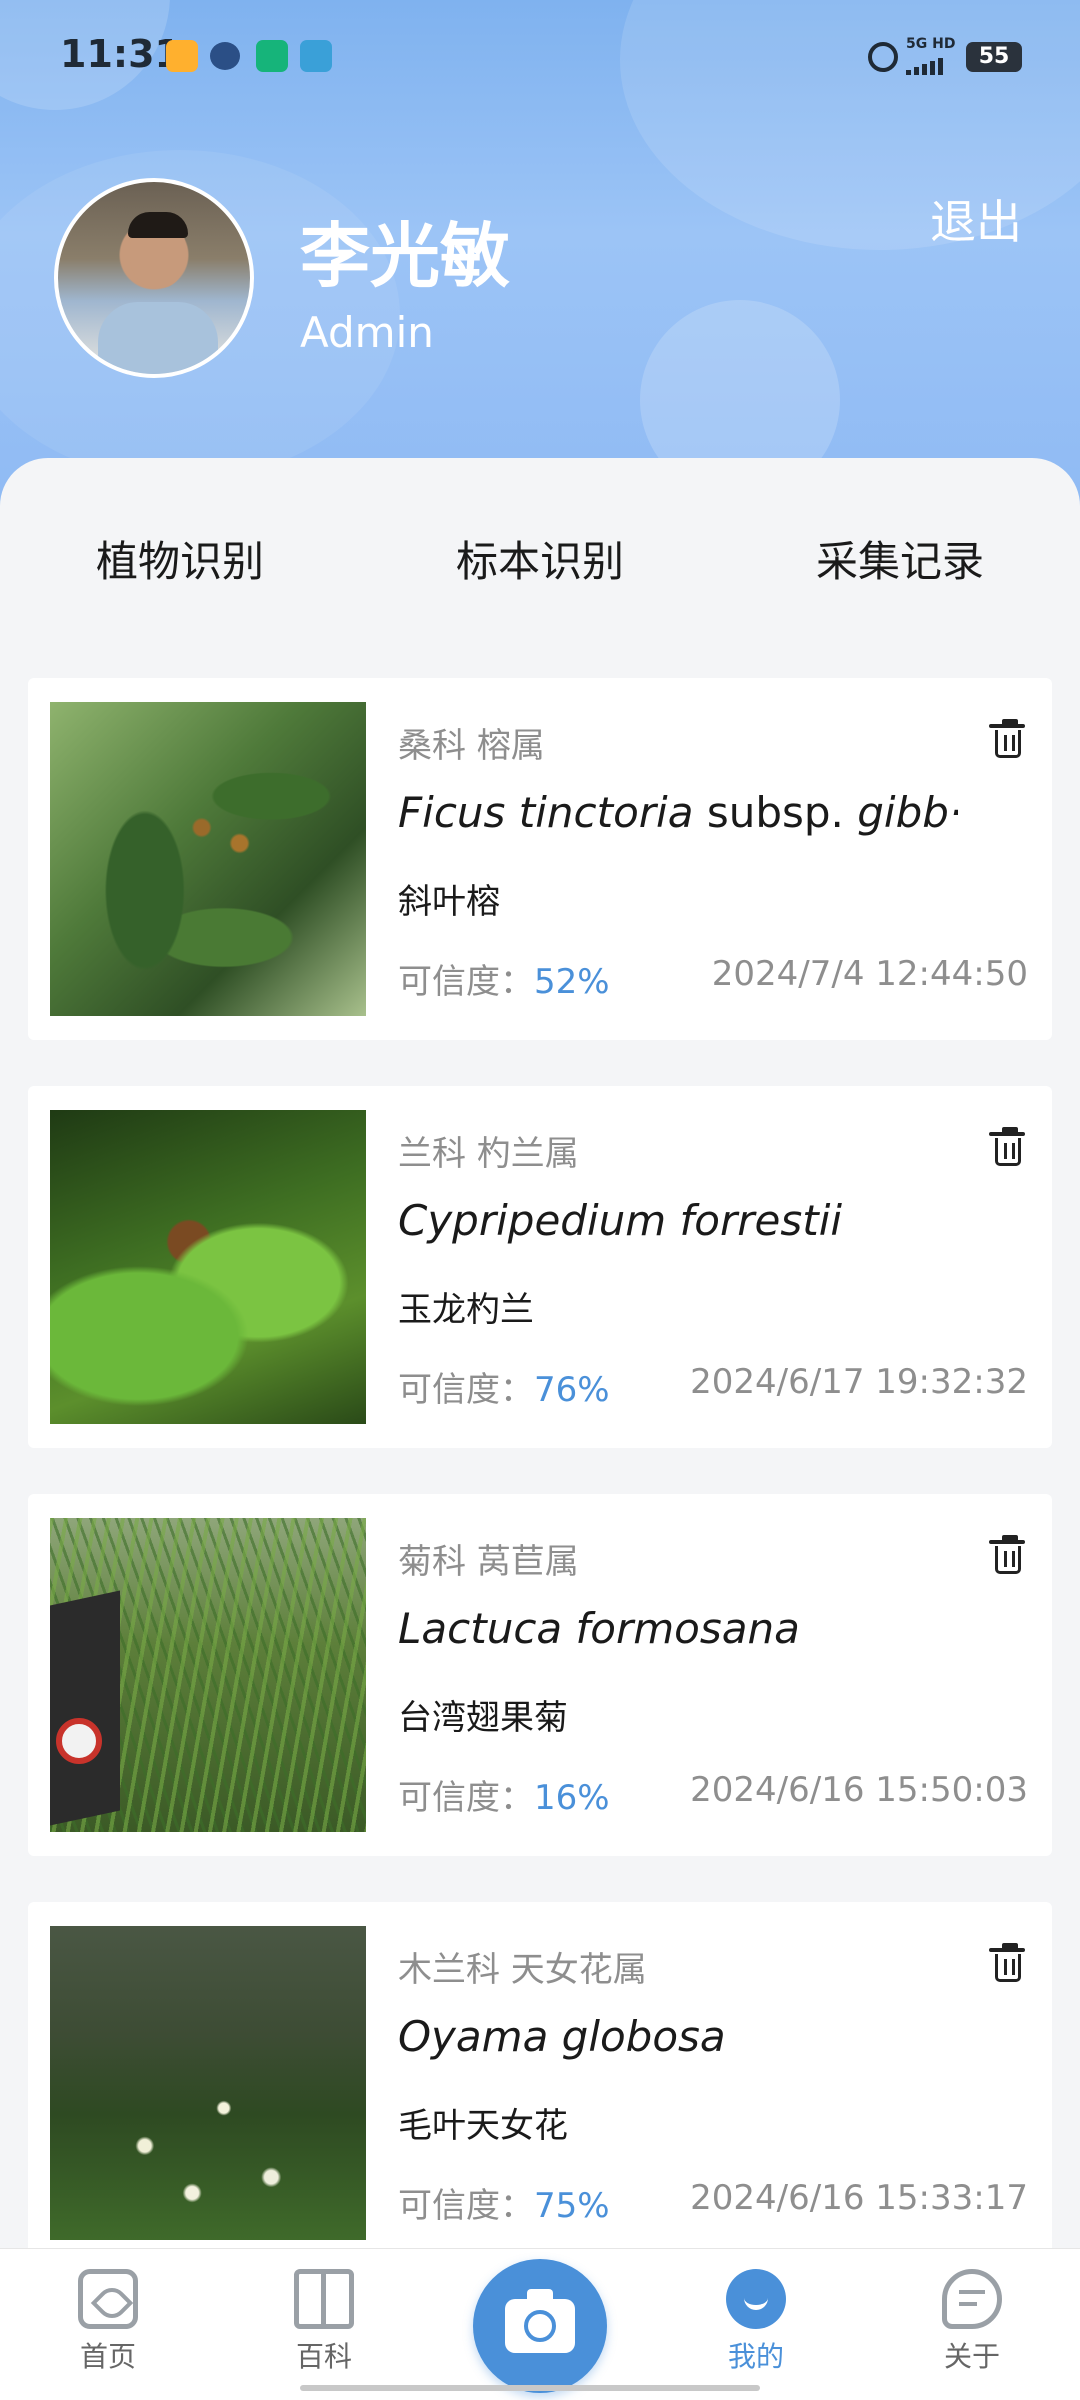  What do you see at coordinates (620, 1220) in the screenshot?
I see `scientific-name: Cypripedium forrestii` at bounding box center [620, 1220].